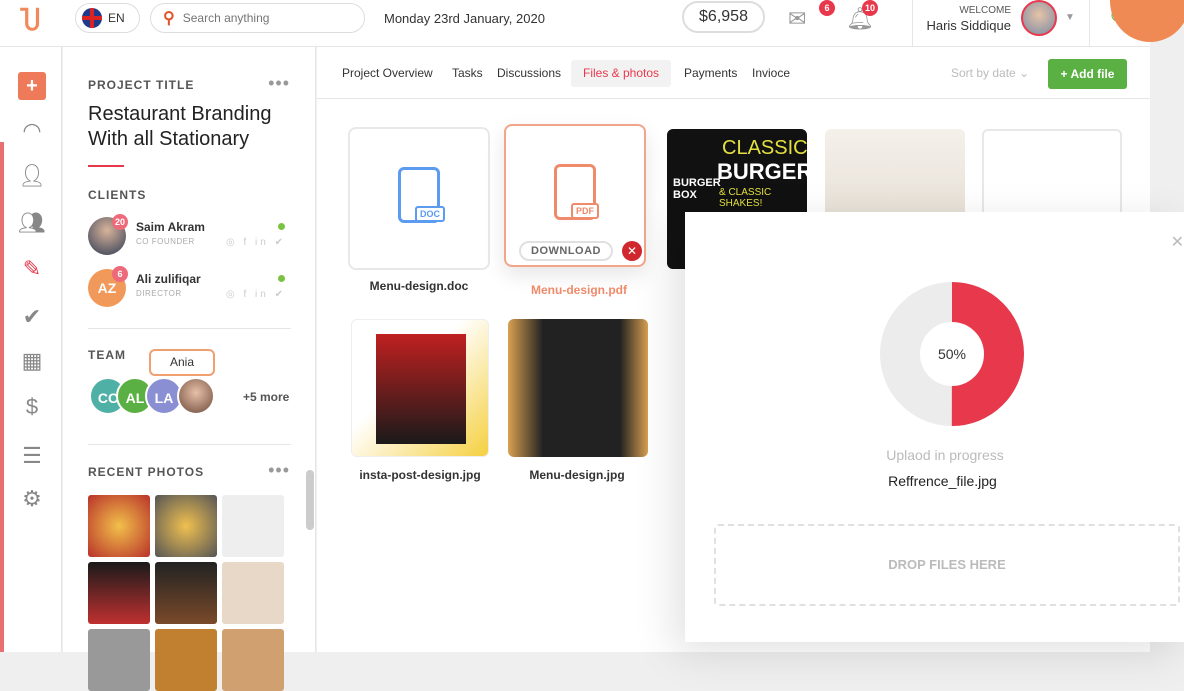 The image size is (1184, 691). I want to click on mail-icon: ✉, so click(797, 19).